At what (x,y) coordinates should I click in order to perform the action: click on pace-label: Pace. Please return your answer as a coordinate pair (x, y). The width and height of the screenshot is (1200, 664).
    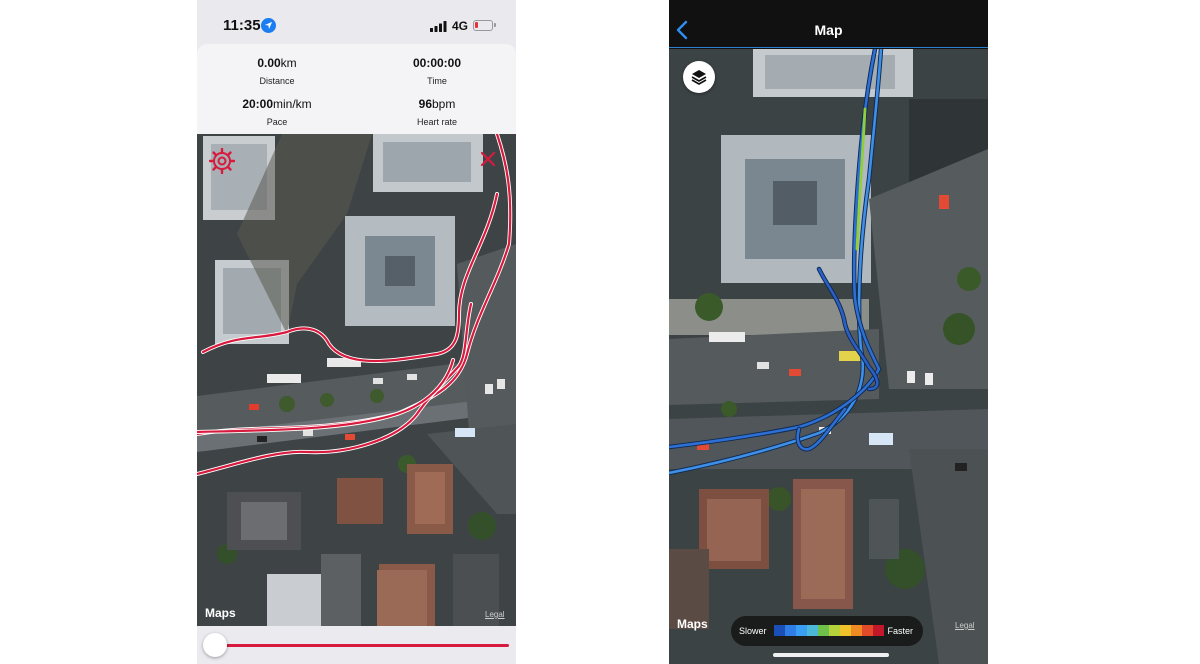
    Looking at the image, I should click on (277, 122).